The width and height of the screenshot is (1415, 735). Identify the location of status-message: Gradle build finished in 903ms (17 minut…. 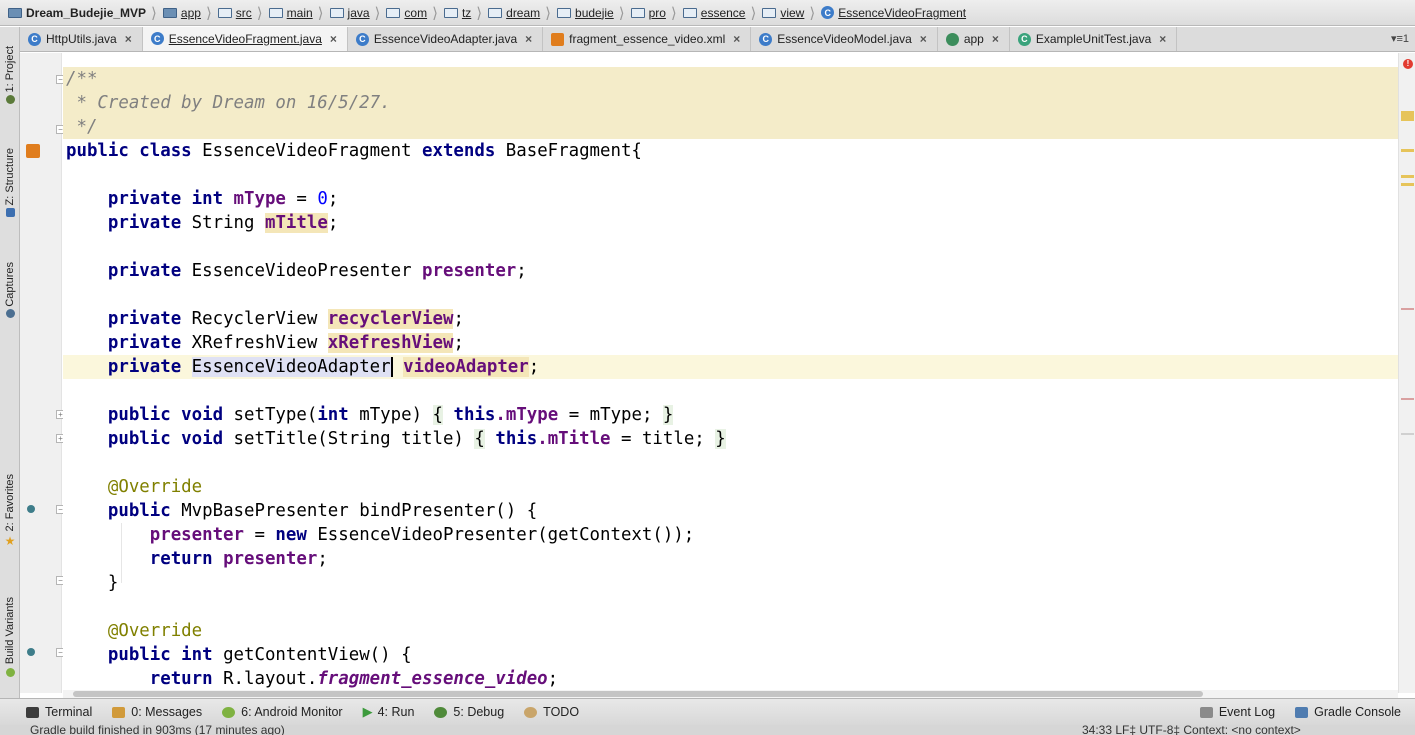
(157, 730).